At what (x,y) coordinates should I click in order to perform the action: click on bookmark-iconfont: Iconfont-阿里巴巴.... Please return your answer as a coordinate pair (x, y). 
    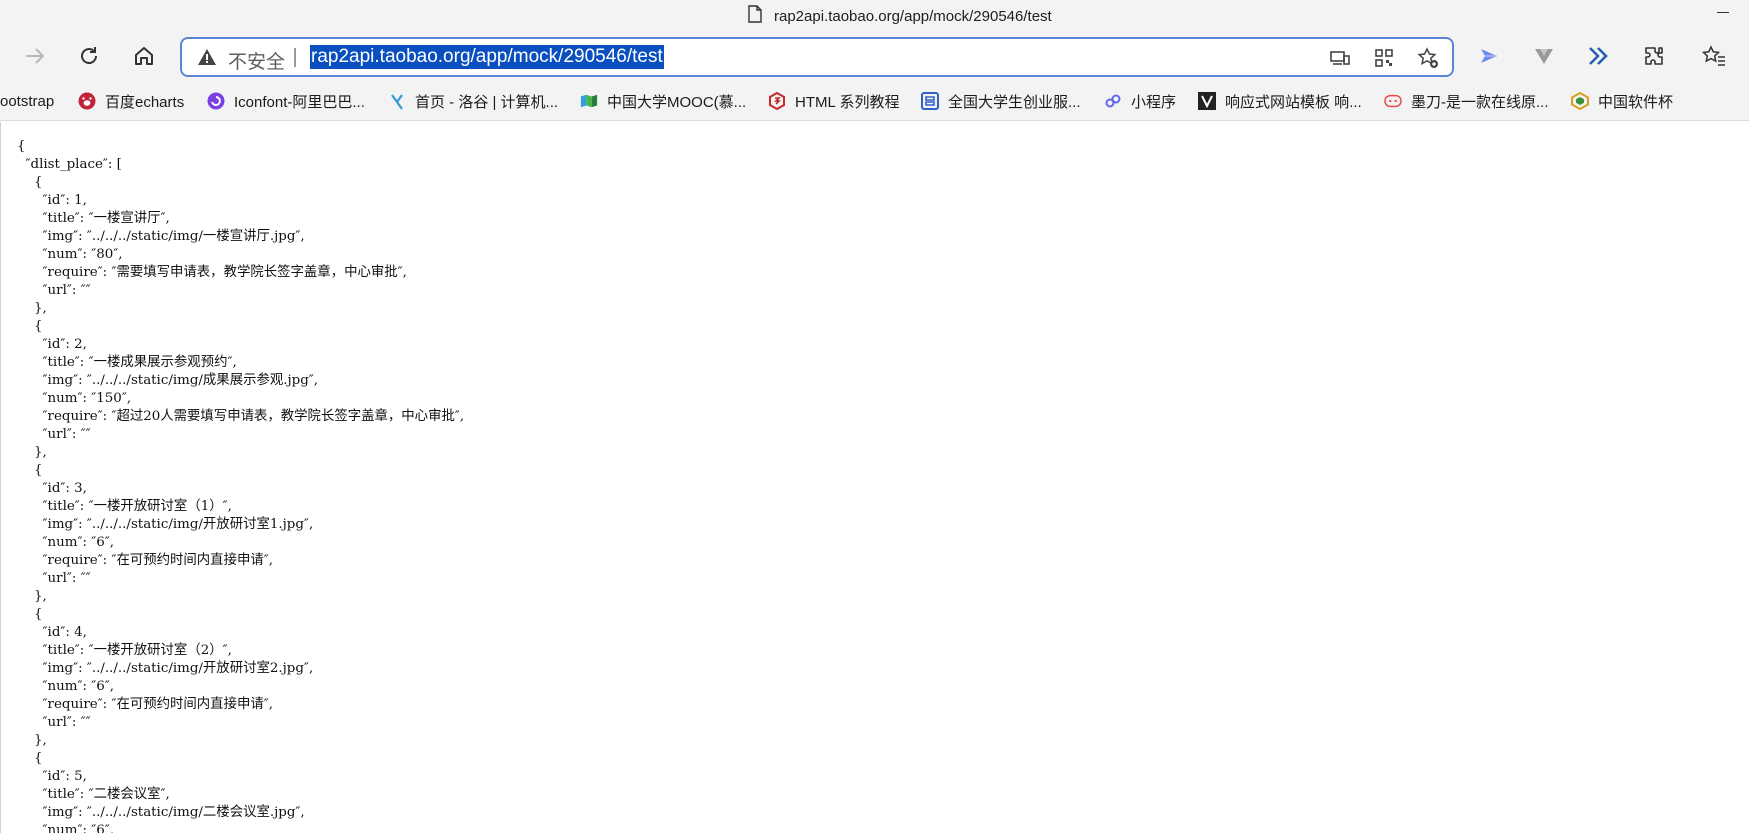
    Looking at the image, I should click on (286, 101).